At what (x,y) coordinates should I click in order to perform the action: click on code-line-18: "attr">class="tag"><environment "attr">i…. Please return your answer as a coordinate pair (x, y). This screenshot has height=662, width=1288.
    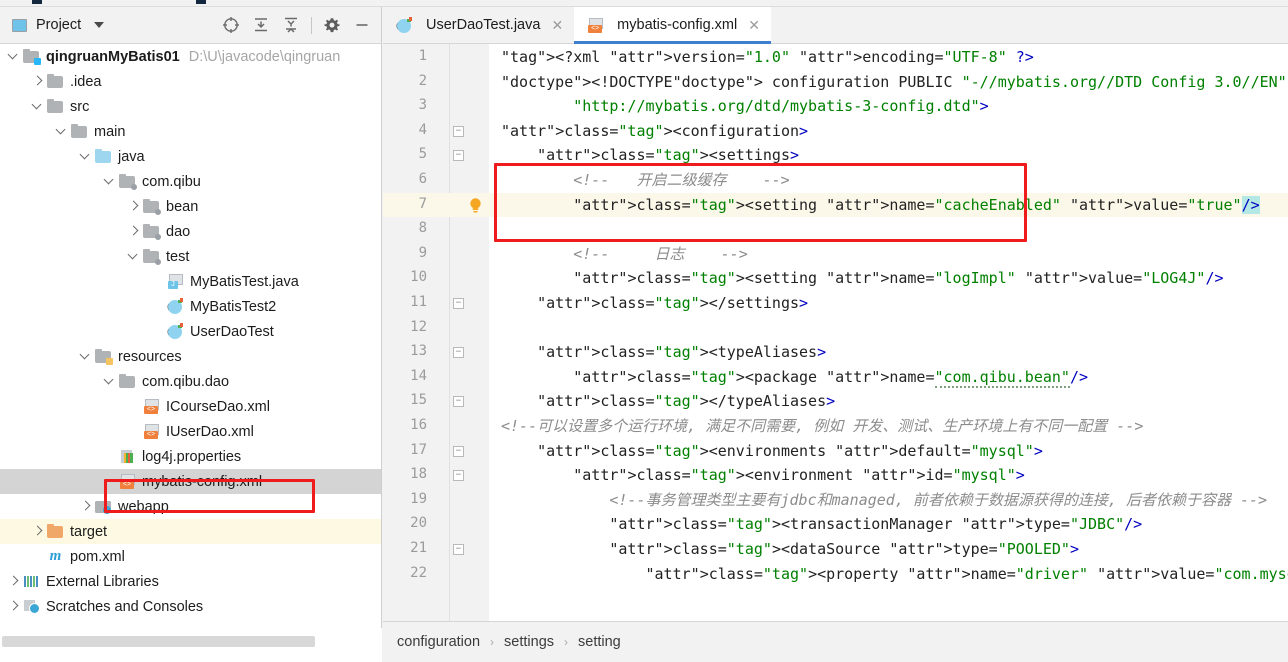
    Looking at the image, I should click on (888, 475).